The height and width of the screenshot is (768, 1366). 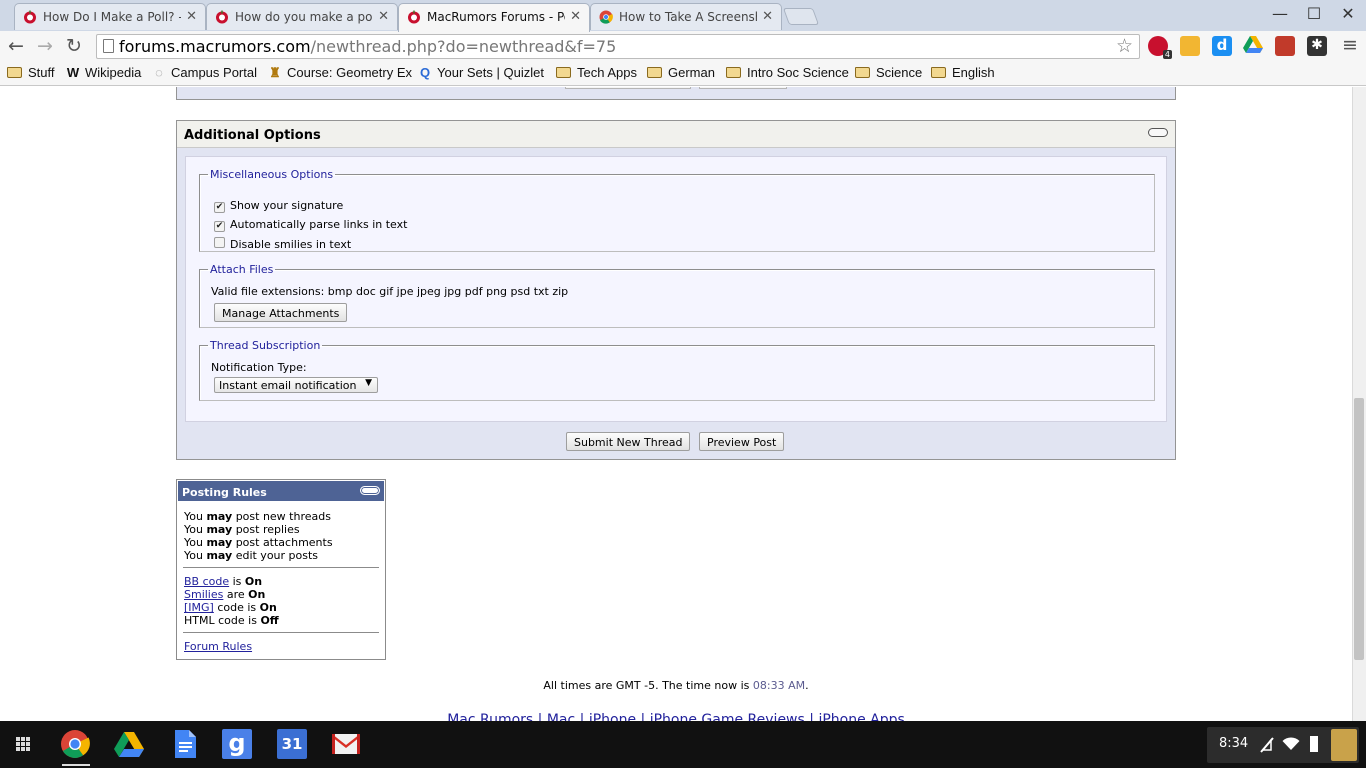 I want to click on apps-launcher-icon, so click(x=23, y=744).